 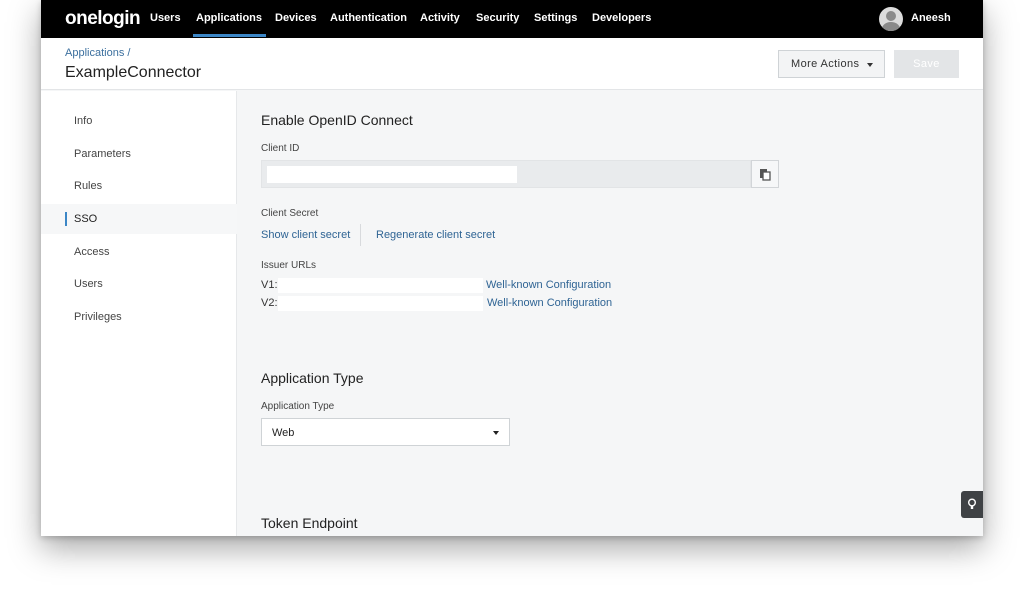 I want to click on sidebar-item-access: Access, so click(x=139, y=252).